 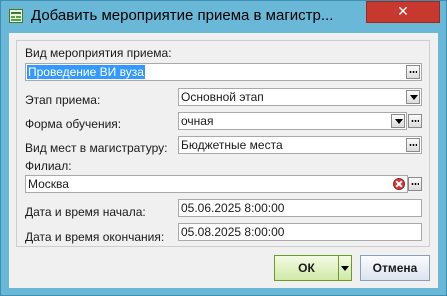 I want to click on event-type-value: Проведение ВИ вуза, so click(x=86, y=72).